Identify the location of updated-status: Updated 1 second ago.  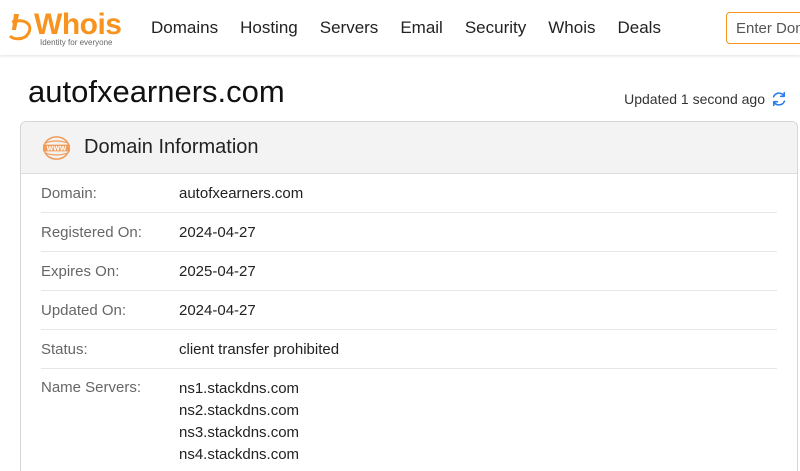
(706, 99).